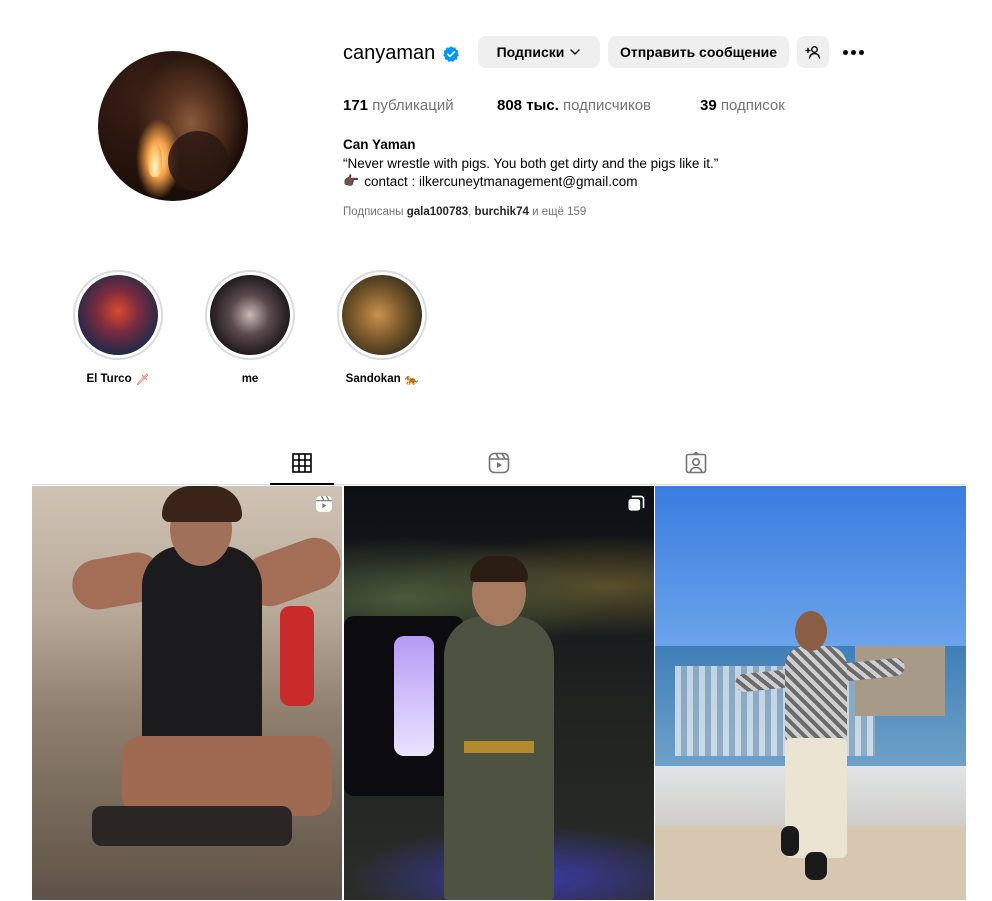 This screenshot has height=901, width=992. I want to click on chevron-down-icon, so click(575, 52).